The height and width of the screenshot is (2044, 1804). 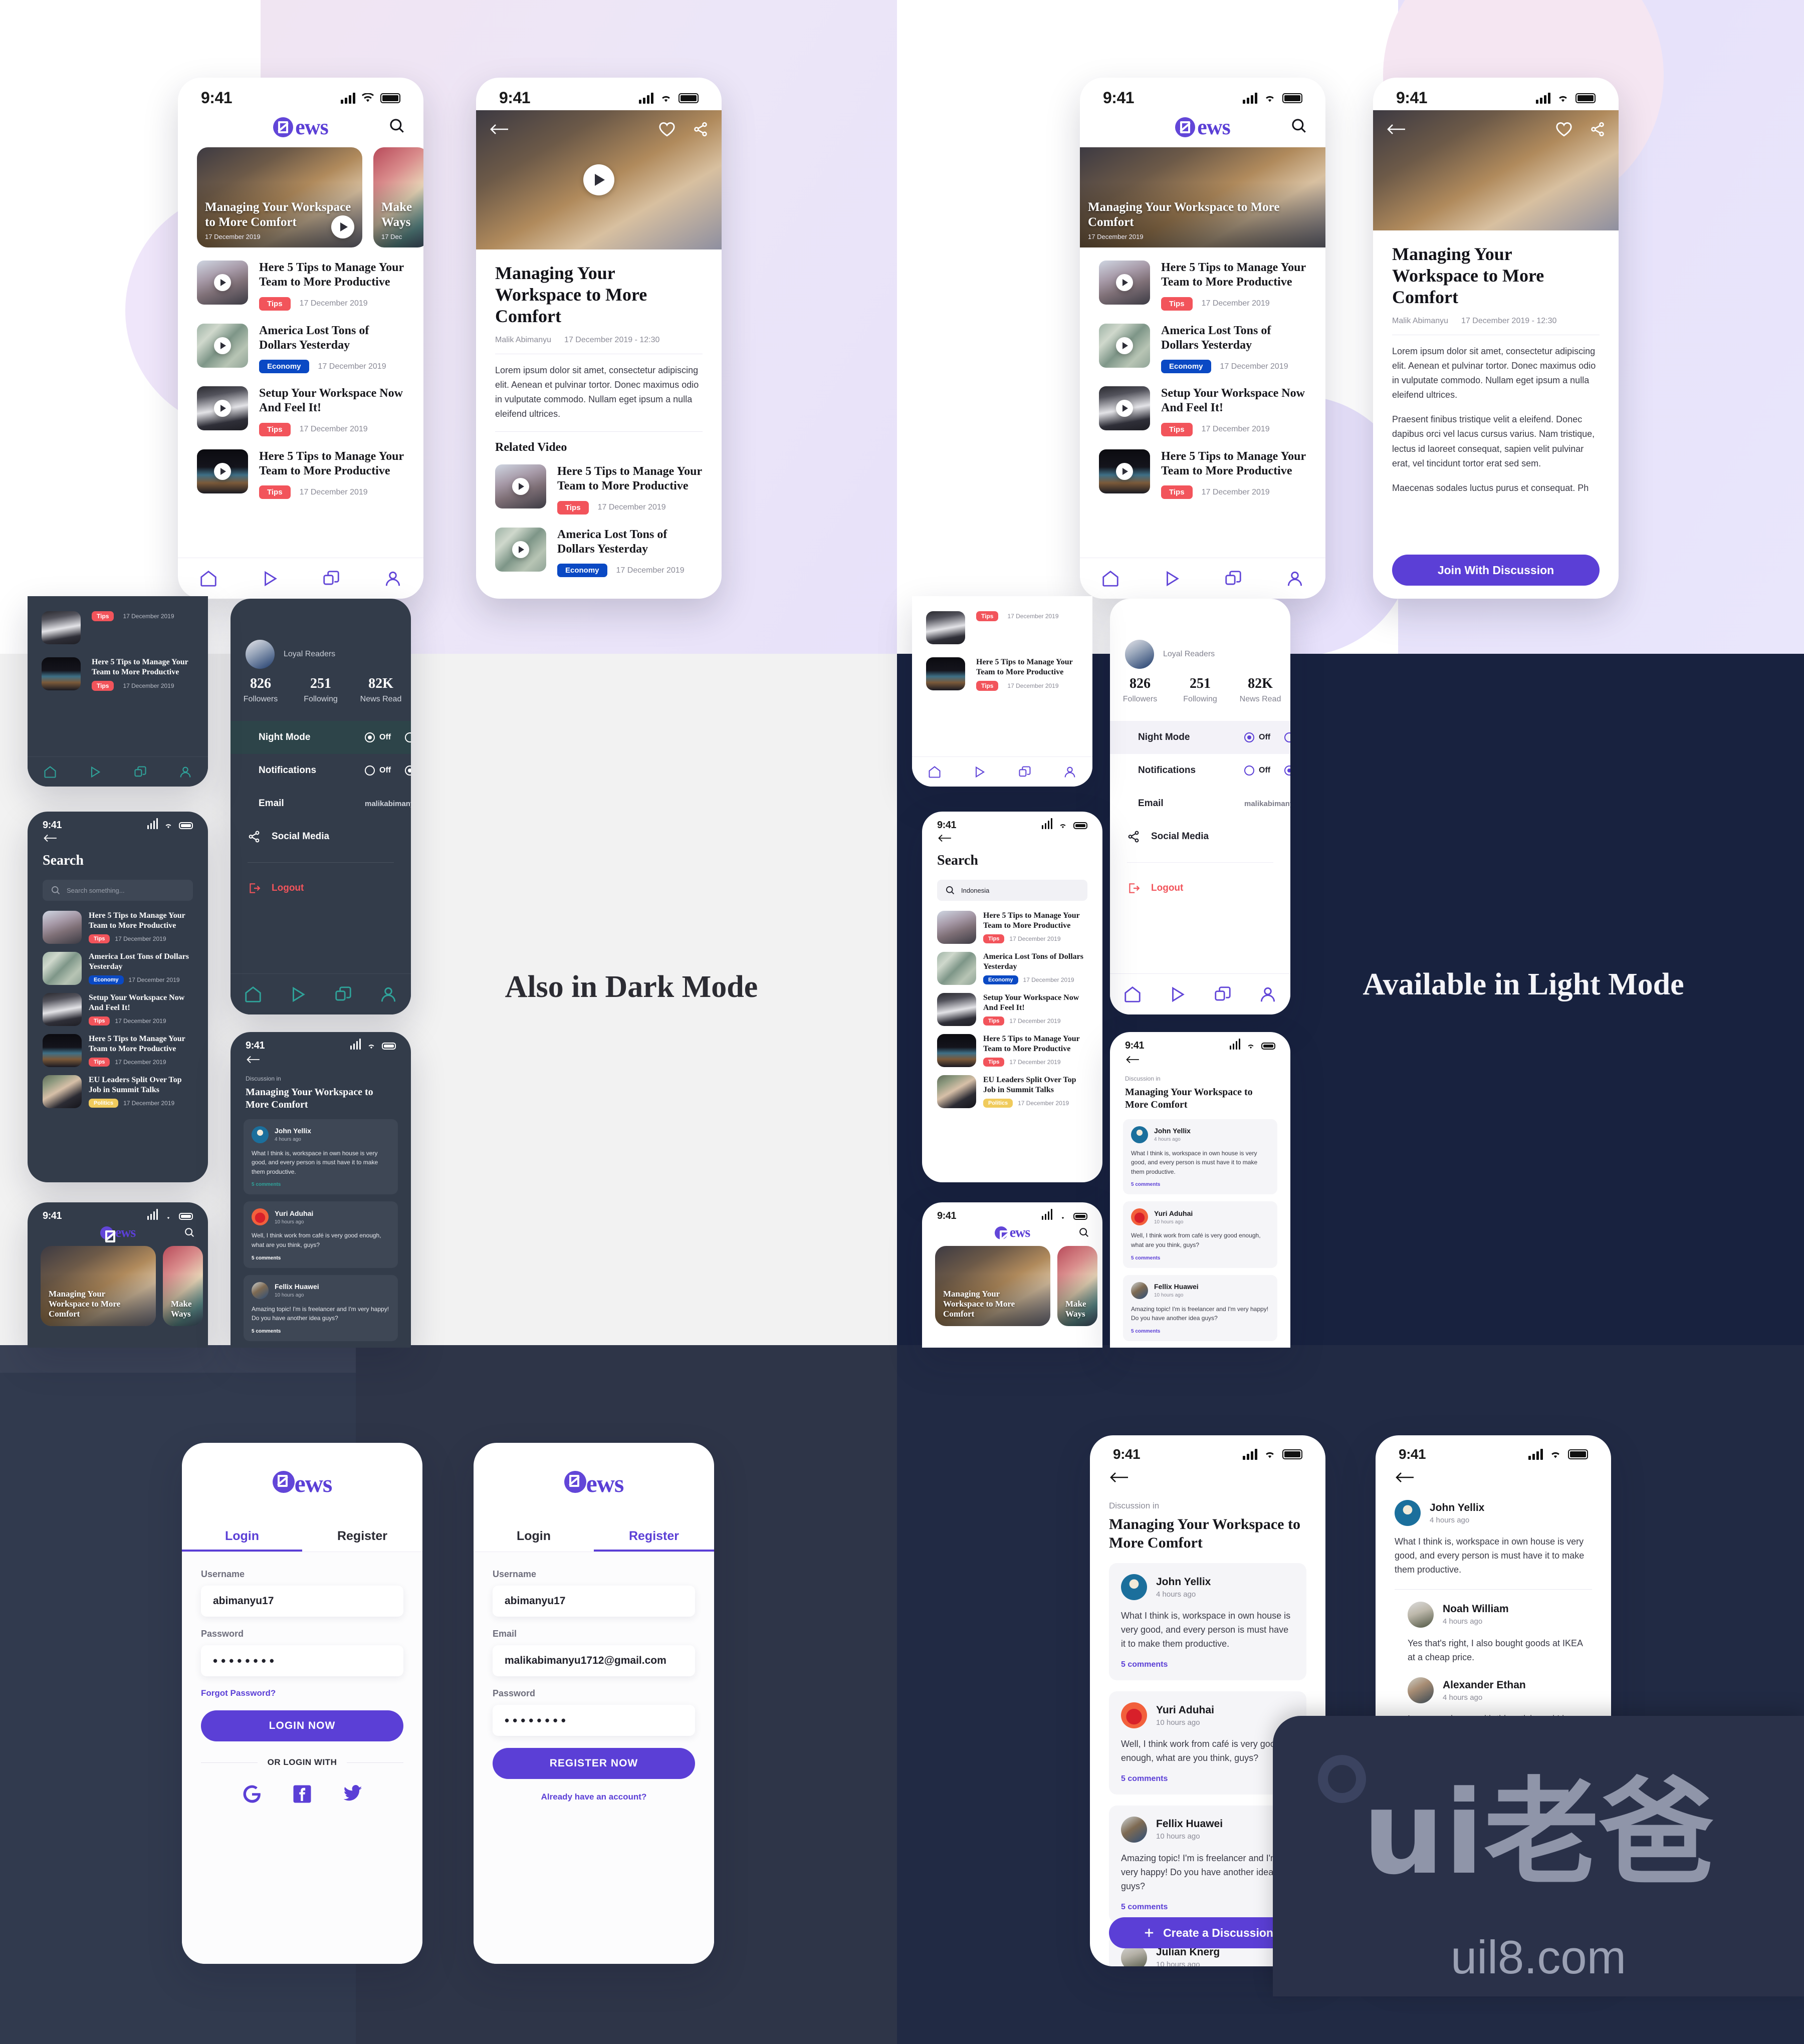 I want to click on already-account-link: Already have an account?, so click(x=594, y=1797).